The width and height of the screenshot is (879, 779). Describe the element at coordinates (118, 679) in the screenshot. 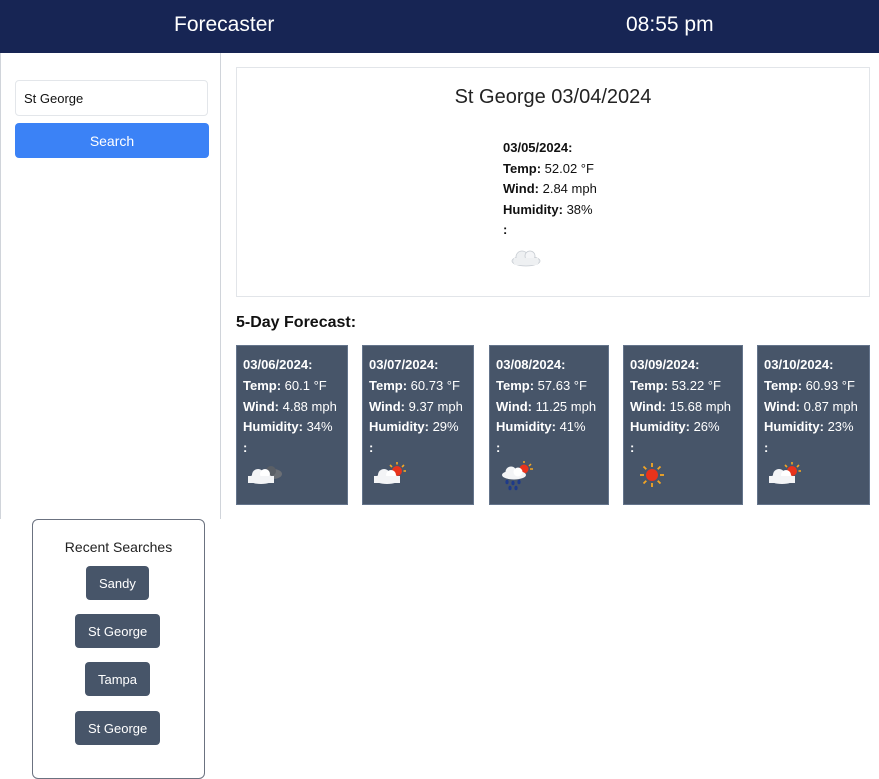

I see `recent-search-button: Tampa` at that location.